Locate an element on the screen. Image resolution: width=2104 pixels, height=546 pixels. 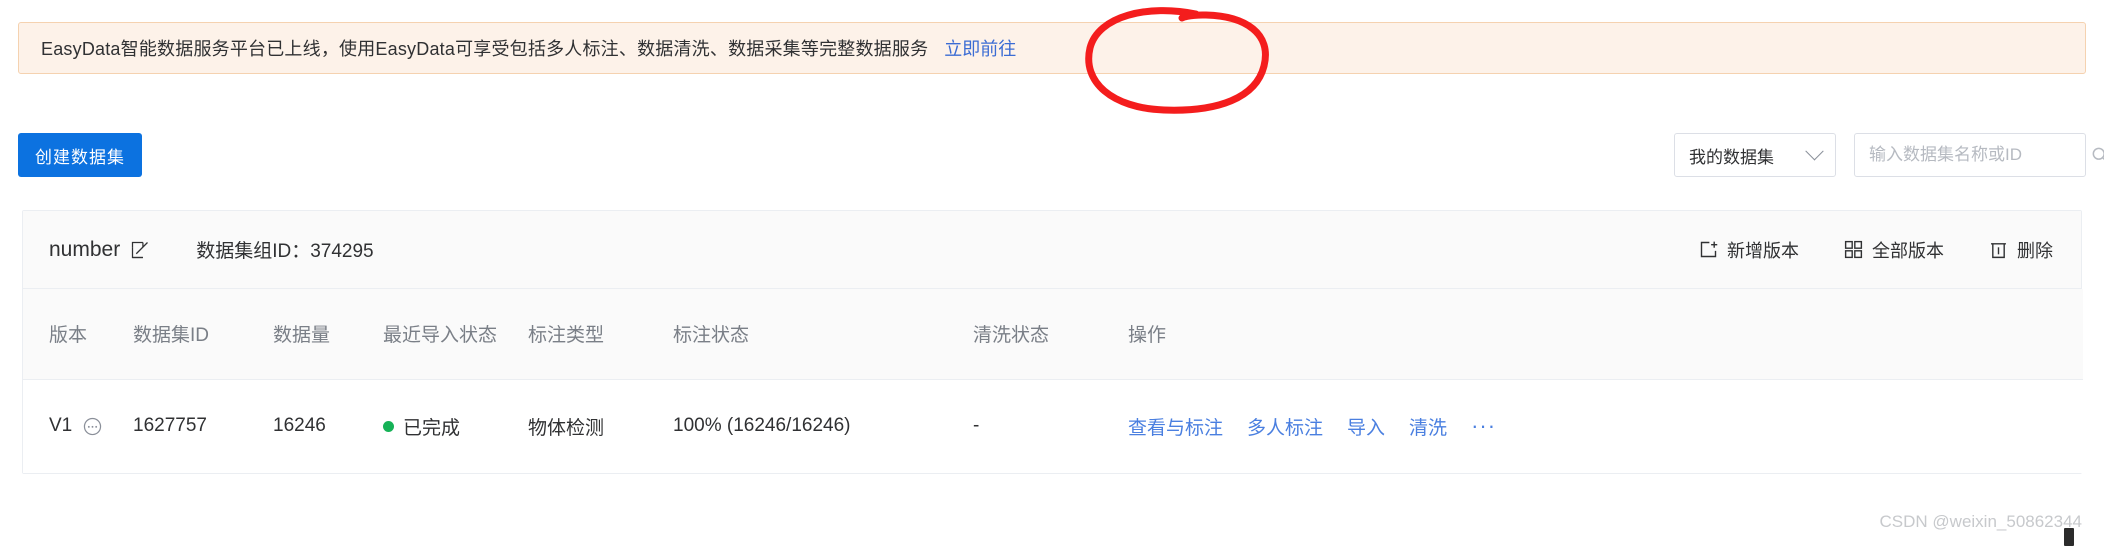
edit-square-icon is located at coordinates (140, 250).